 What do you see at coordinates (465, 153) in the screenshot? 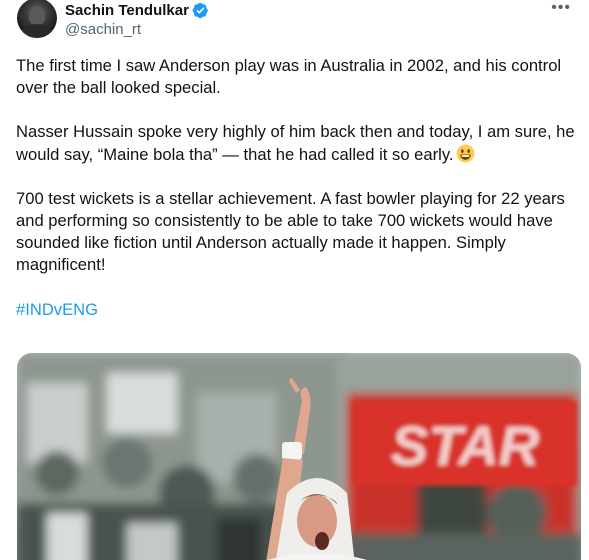
I see `grinning-face-emoji-icon` at bounding box center [465, 153].